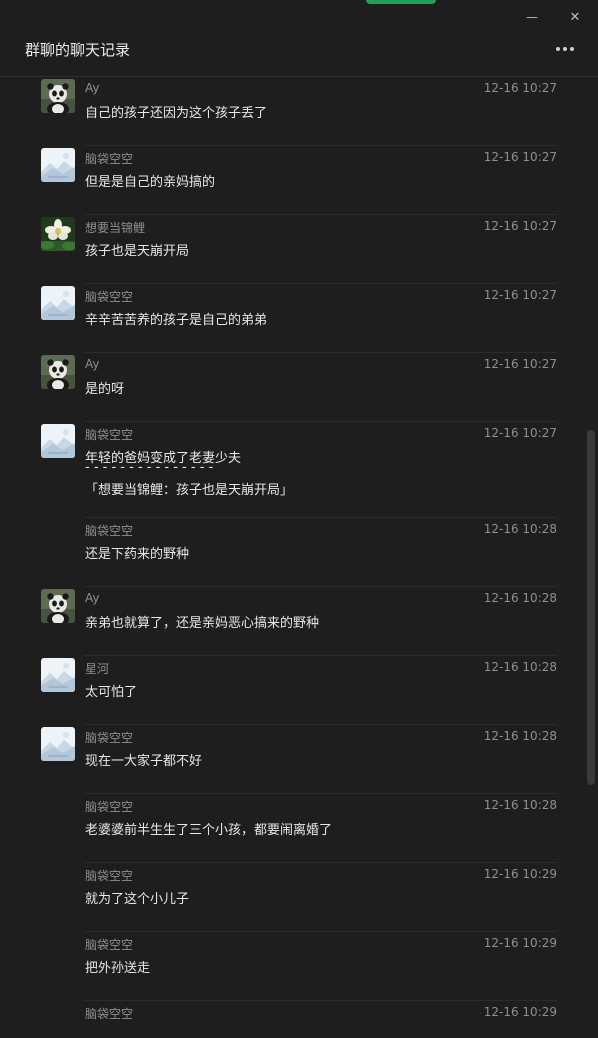 Image resolution: width=598 pixels, height=1038 pixels. I want to click on minimize-icon: —, so click(532, 17).